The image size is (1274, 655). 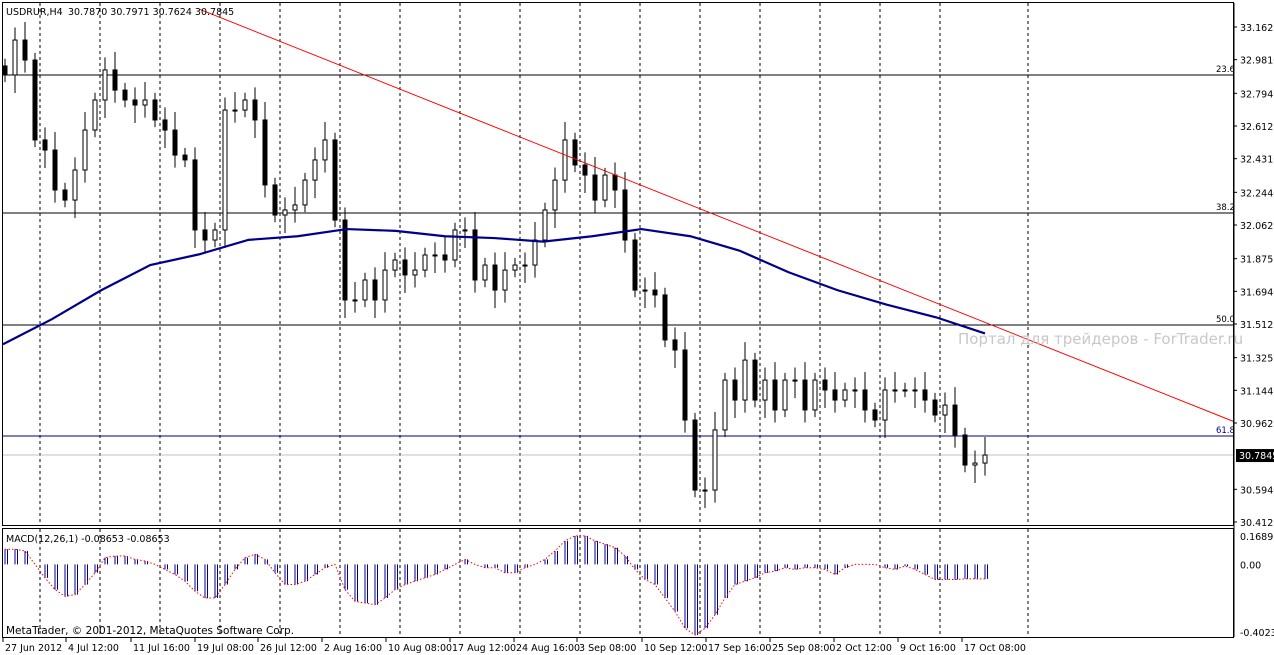 What do you see at coordinates (1257, 359) in the screenshot?
I see `price-tick-label: 31.3255` at bounding box center [1257, 359].